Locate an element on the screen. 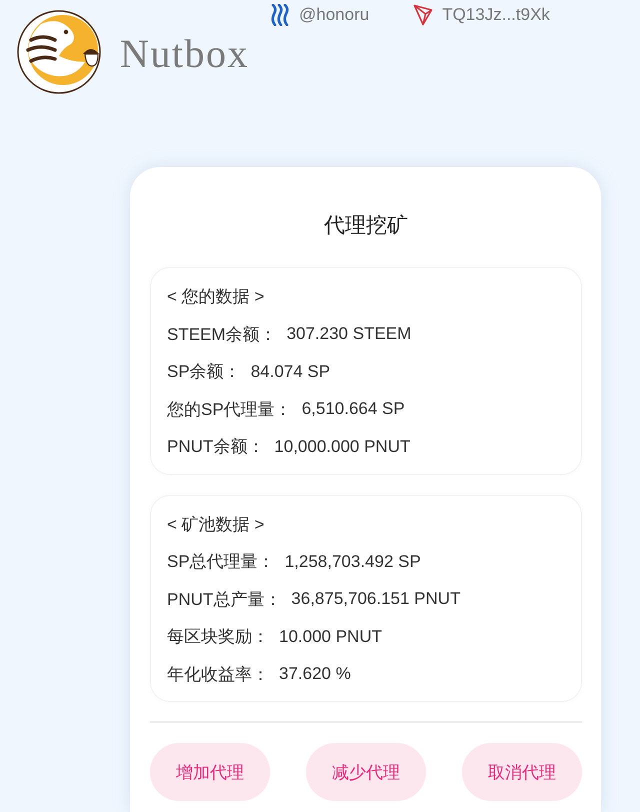 The image size is (640, 812). stat-label: PNUT余额： is located at coordinates (215, 447).